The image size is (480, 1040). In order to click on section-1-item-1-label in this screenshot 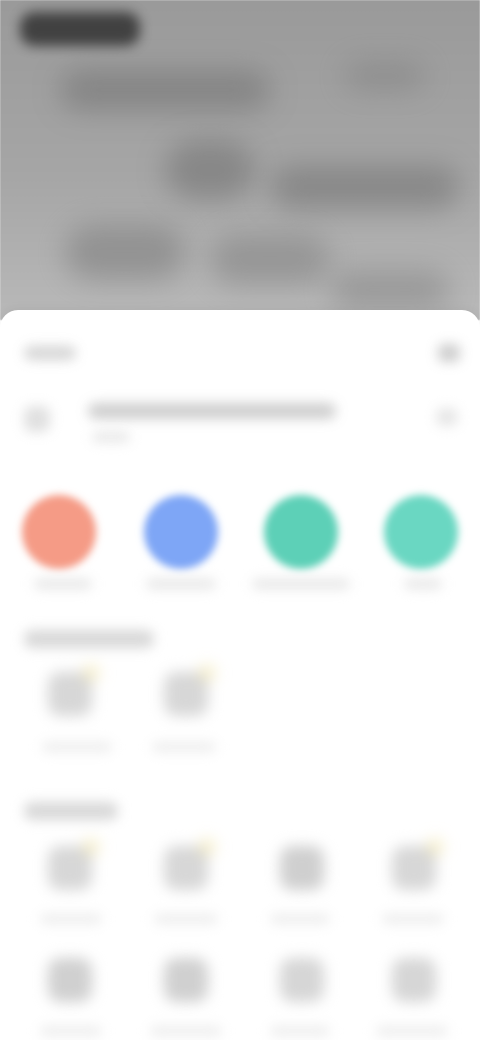, I will do `click(77, 747)`.